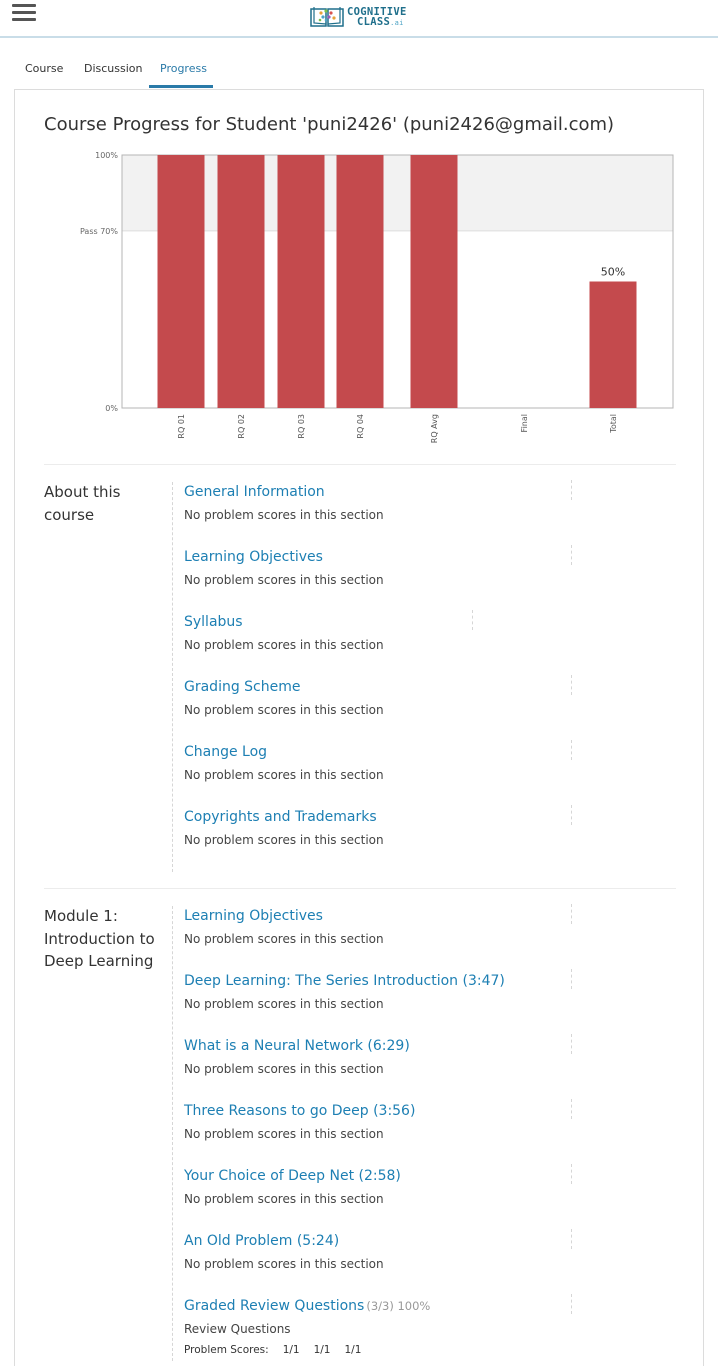 The height and width of the screenshot is (1366, 718). Describe the element at coordinates (397, 193) in the screenshot. I see `pass-band` at that location.